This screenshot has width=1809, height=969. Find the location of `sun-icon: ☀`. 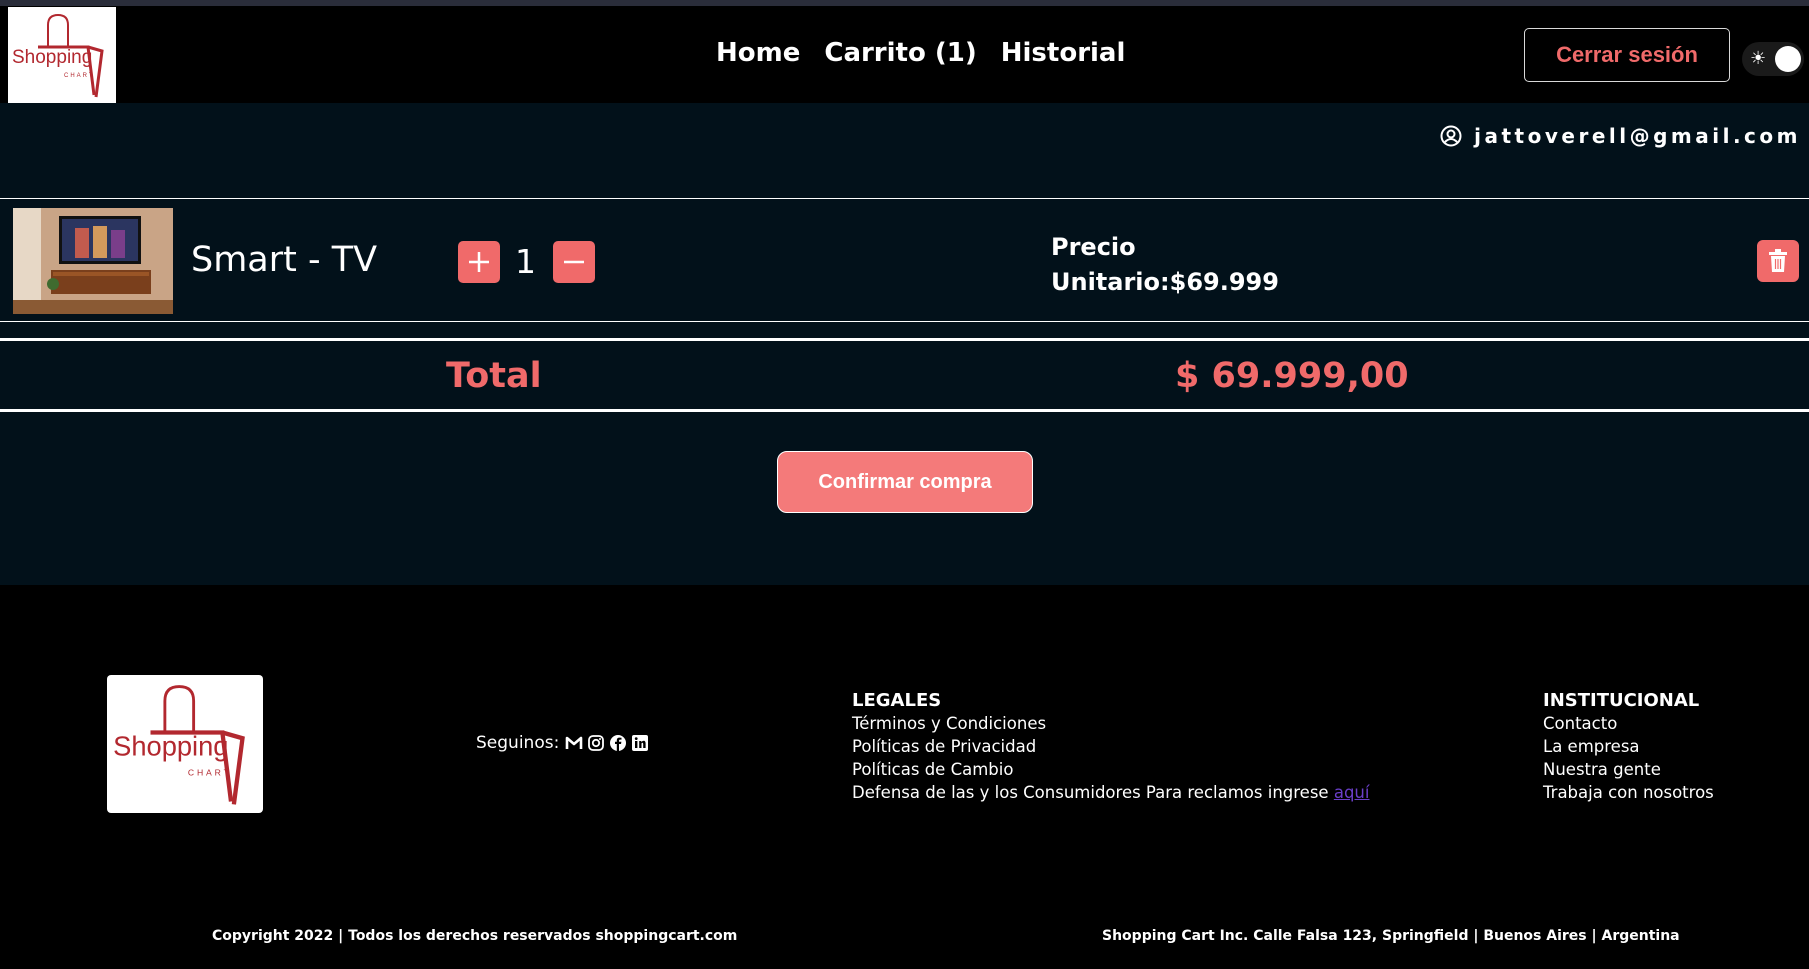

sun-icon: ☀ is located at coordinates (1758, 58).